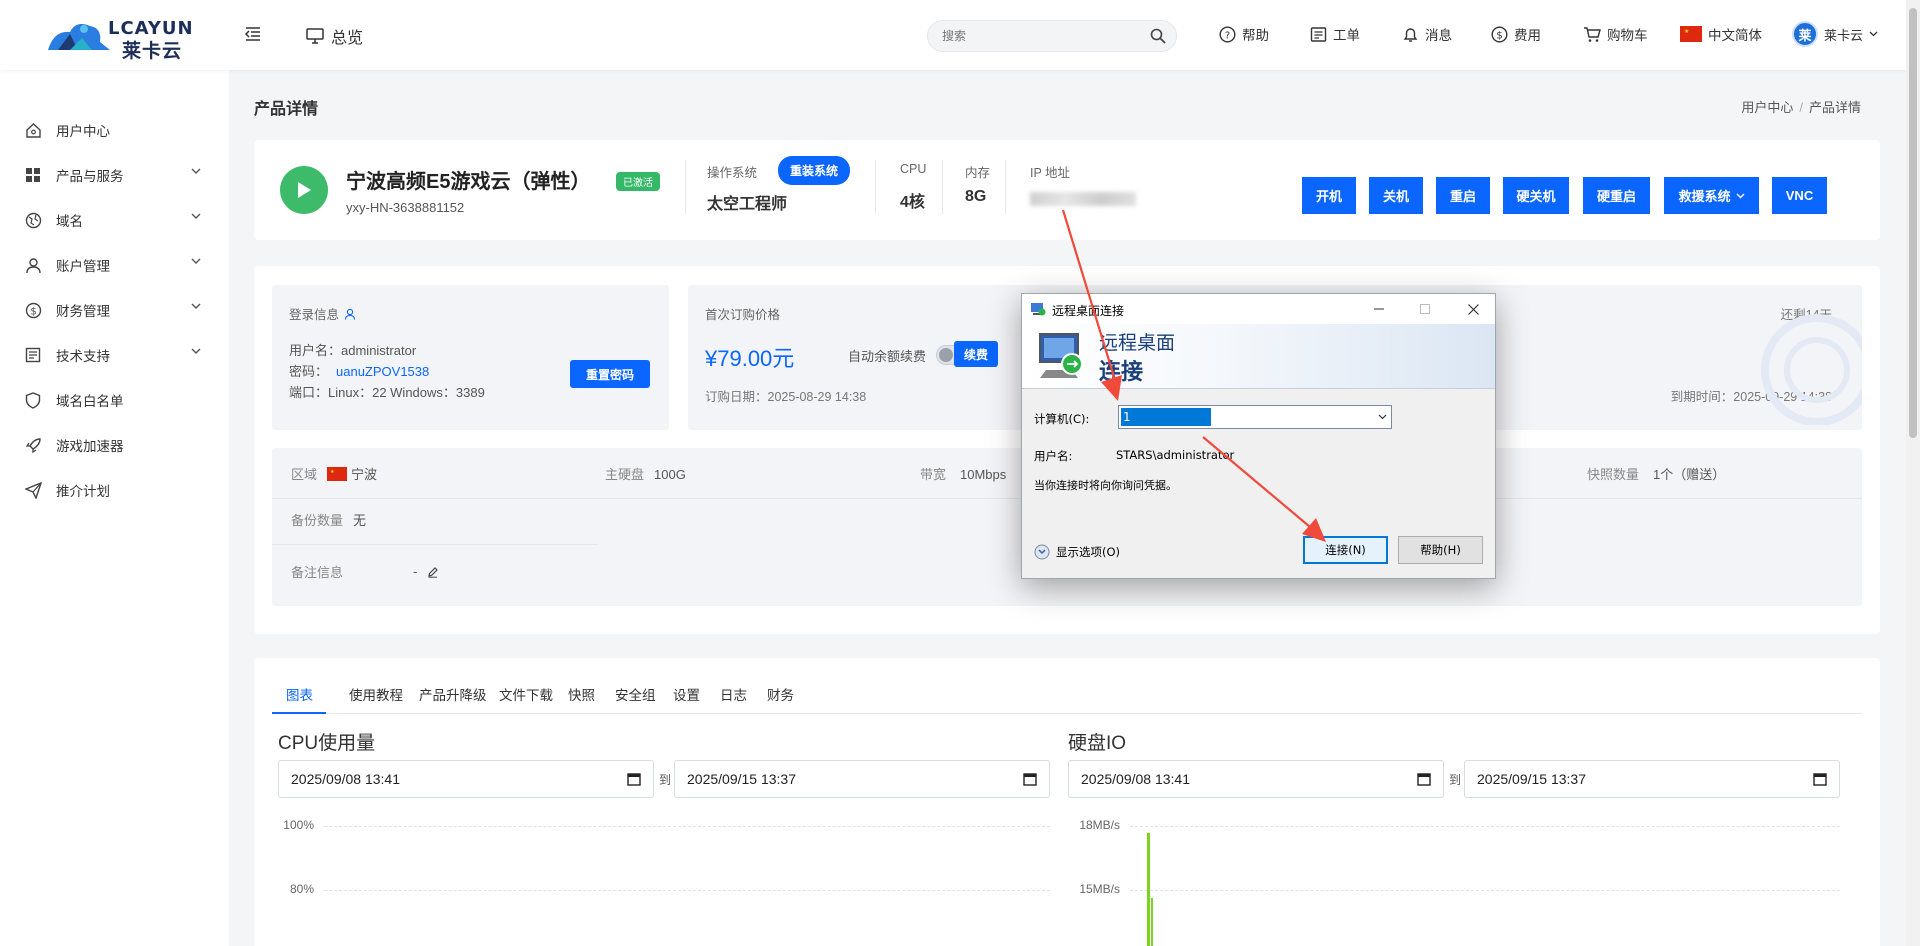 The width and height of the screenshot is (1920, 946). What do you see at coordinates (1735, 35) in the screenshot?
I see `language-label: 中文简体` at bounding box center [1735, 35].